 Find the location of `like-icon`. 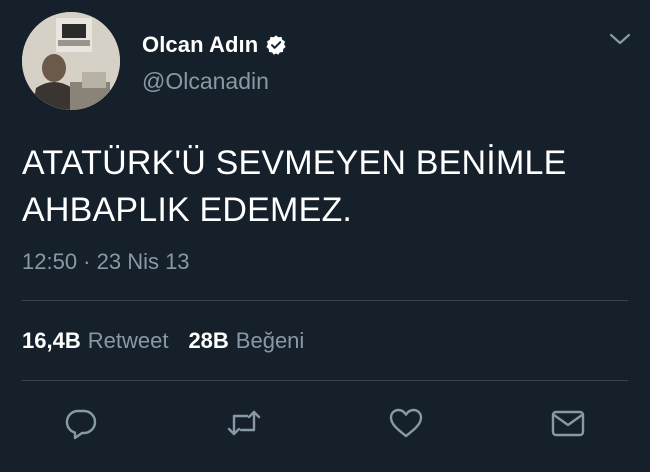

like-icon is located at coordinates (406, 425).